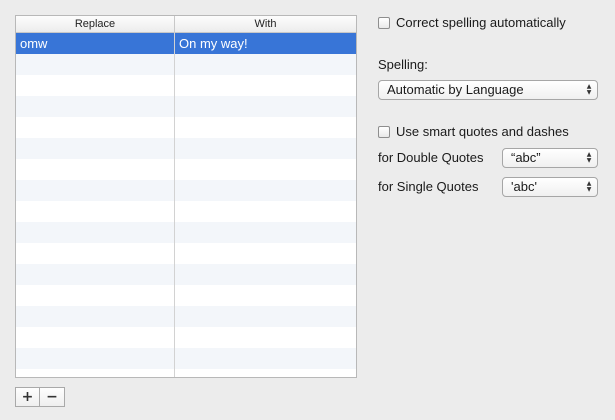  What do you see at coordinates (526, 157) in the screenshot?
I see `double-quotes-value: “abc”` at bounding box center [526, 157].